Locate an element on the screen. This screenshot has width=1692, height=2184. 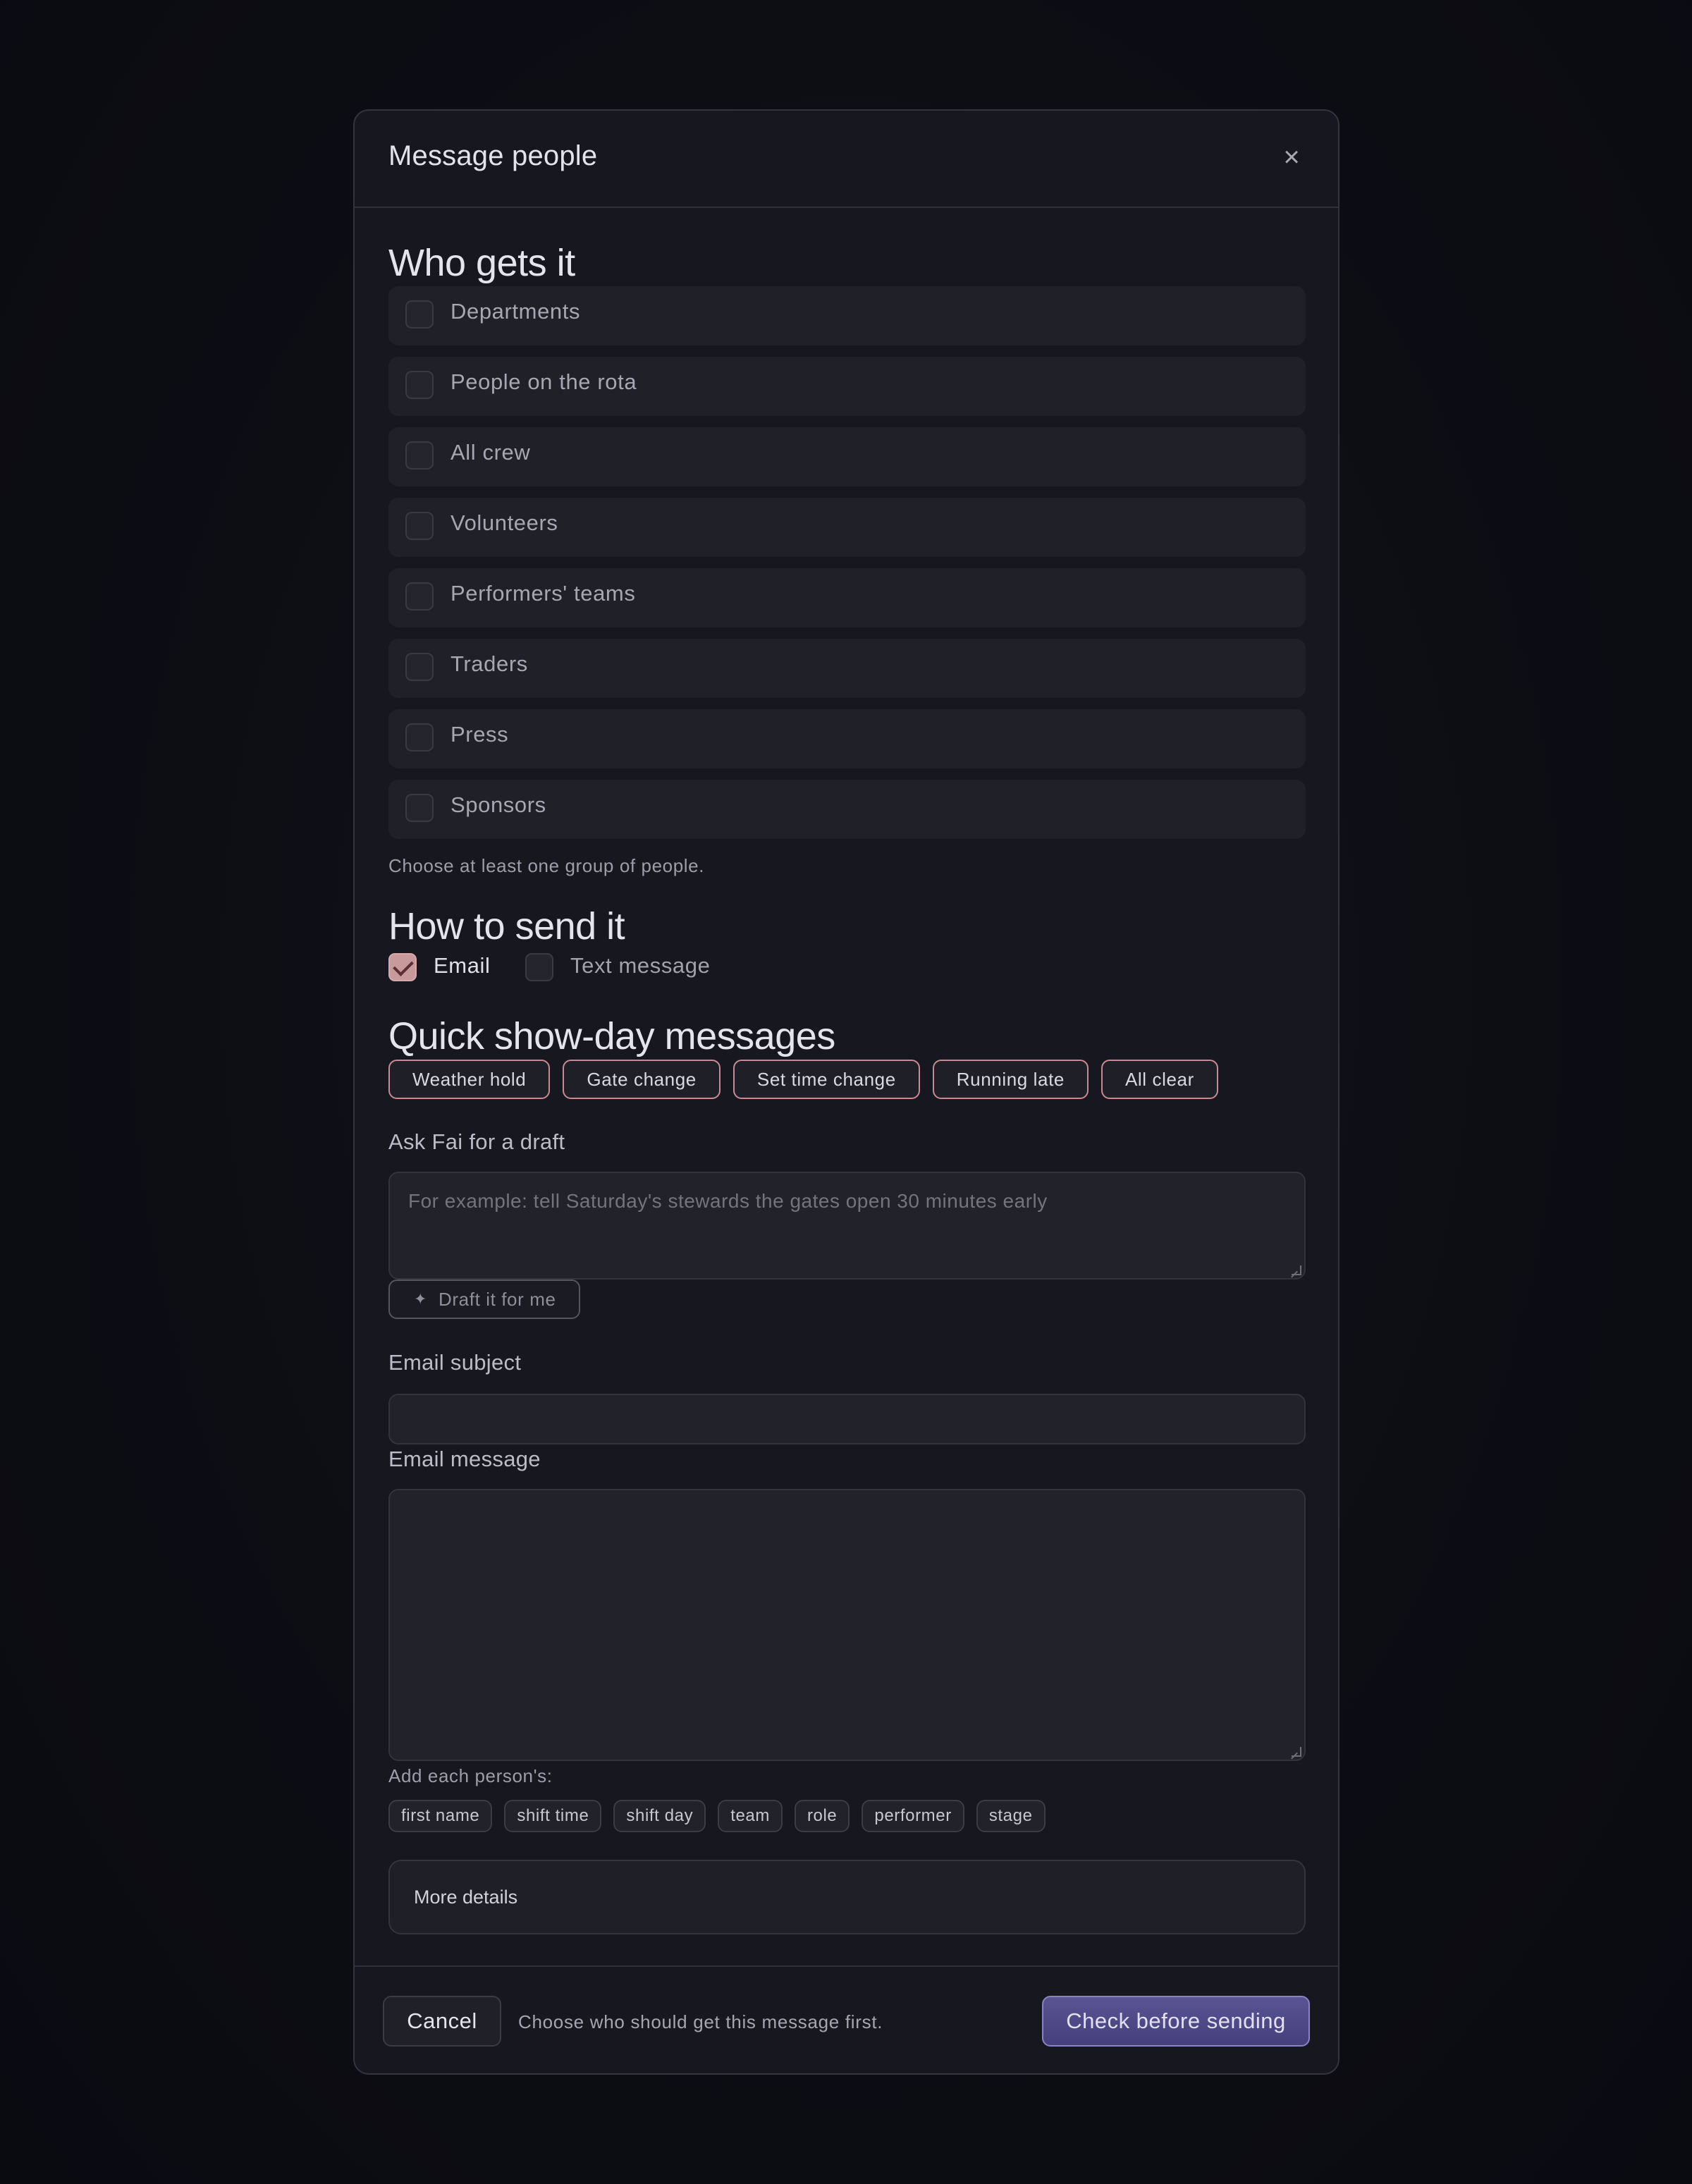
recipient-group-traders: Traders is located at coordinates (847, 668).